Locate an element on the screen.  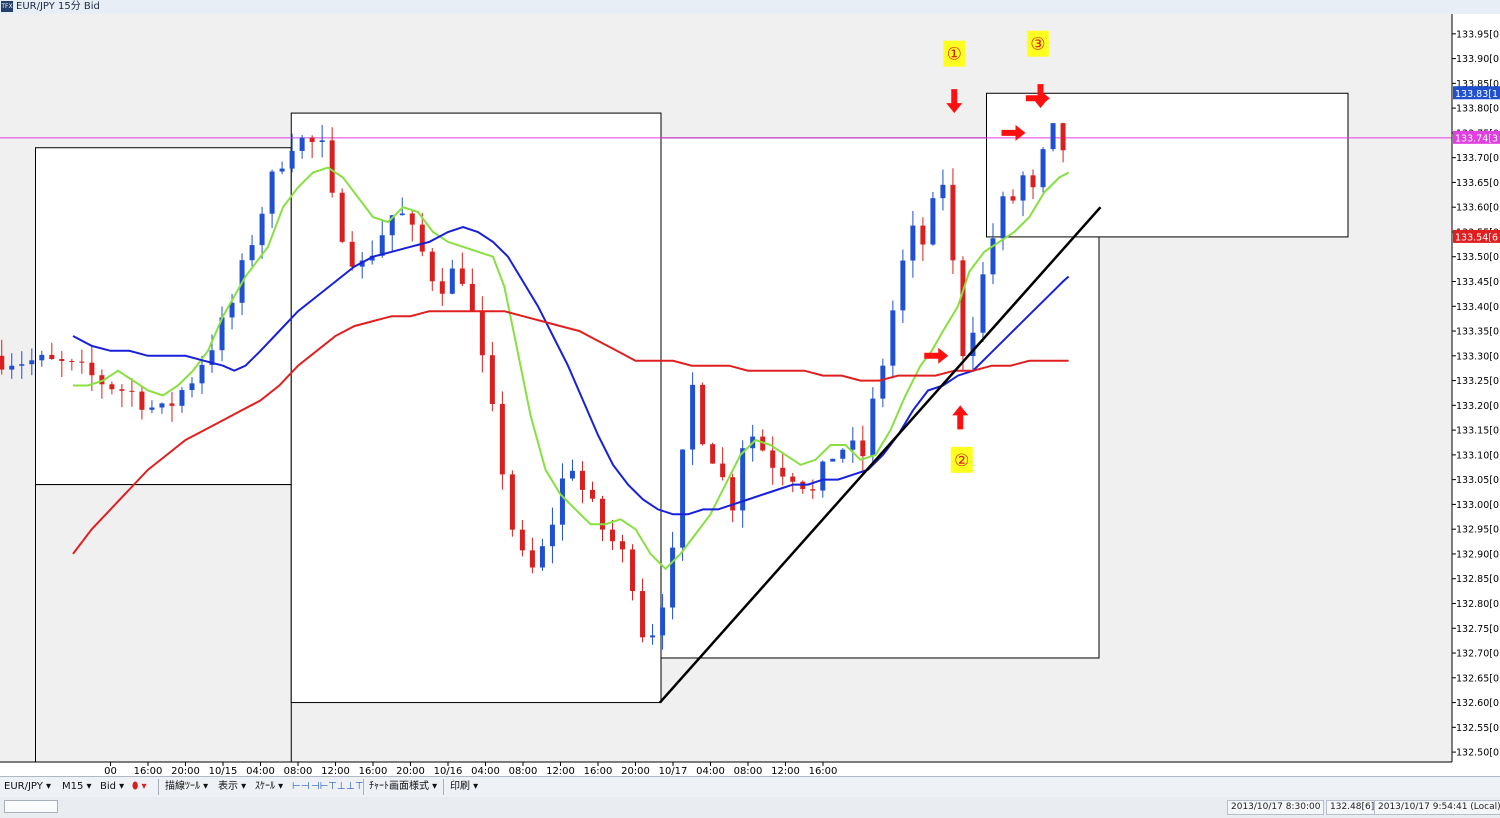
price-tick-label: 133.70[0] is located at coordinates (1478, 158).